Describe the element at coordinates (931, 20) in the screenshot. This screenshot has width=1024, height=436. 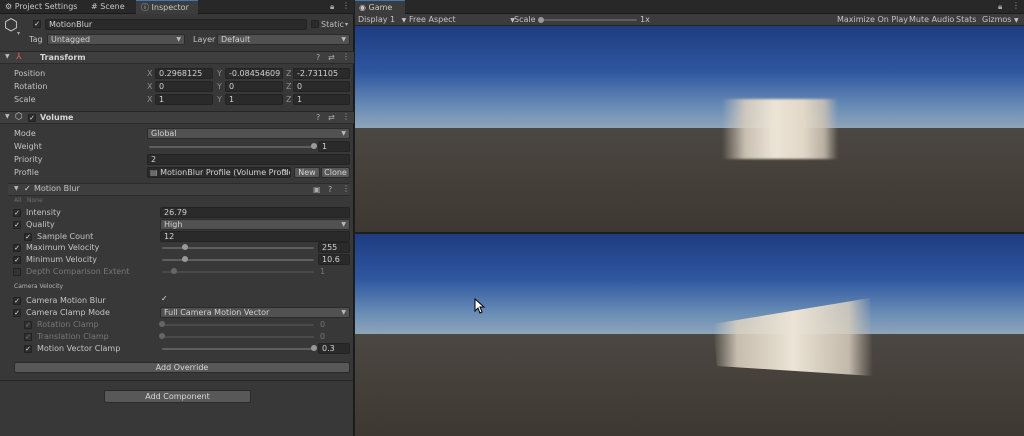
I see `mute-audio-toggle: Mute Audio` at that location.